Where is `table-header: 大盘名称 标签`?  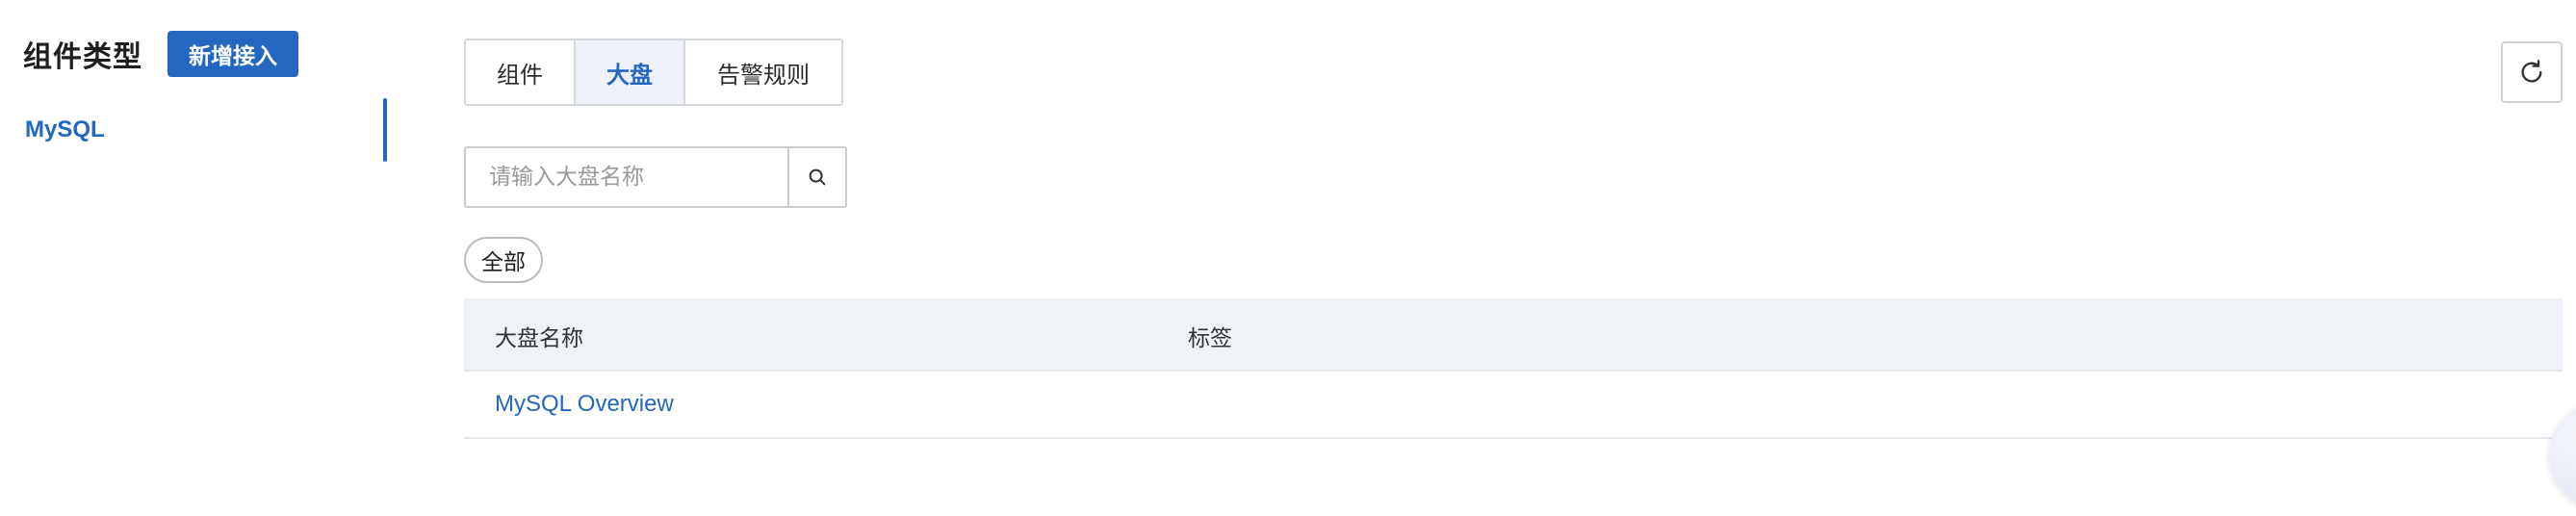 table-header: 大盘名称 标签 is located at coordinates (1513, 335).